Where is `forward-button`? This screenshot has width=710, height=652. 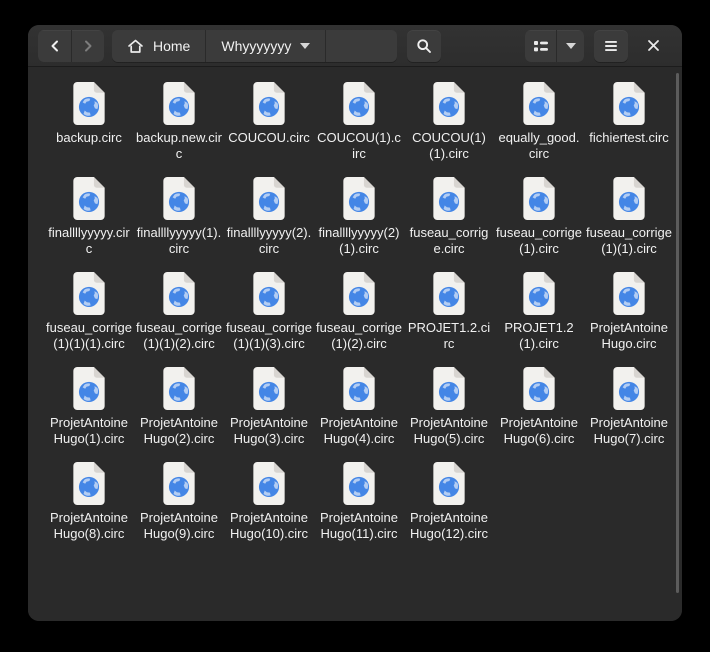
forward-button is located at coordinates (87, 45).